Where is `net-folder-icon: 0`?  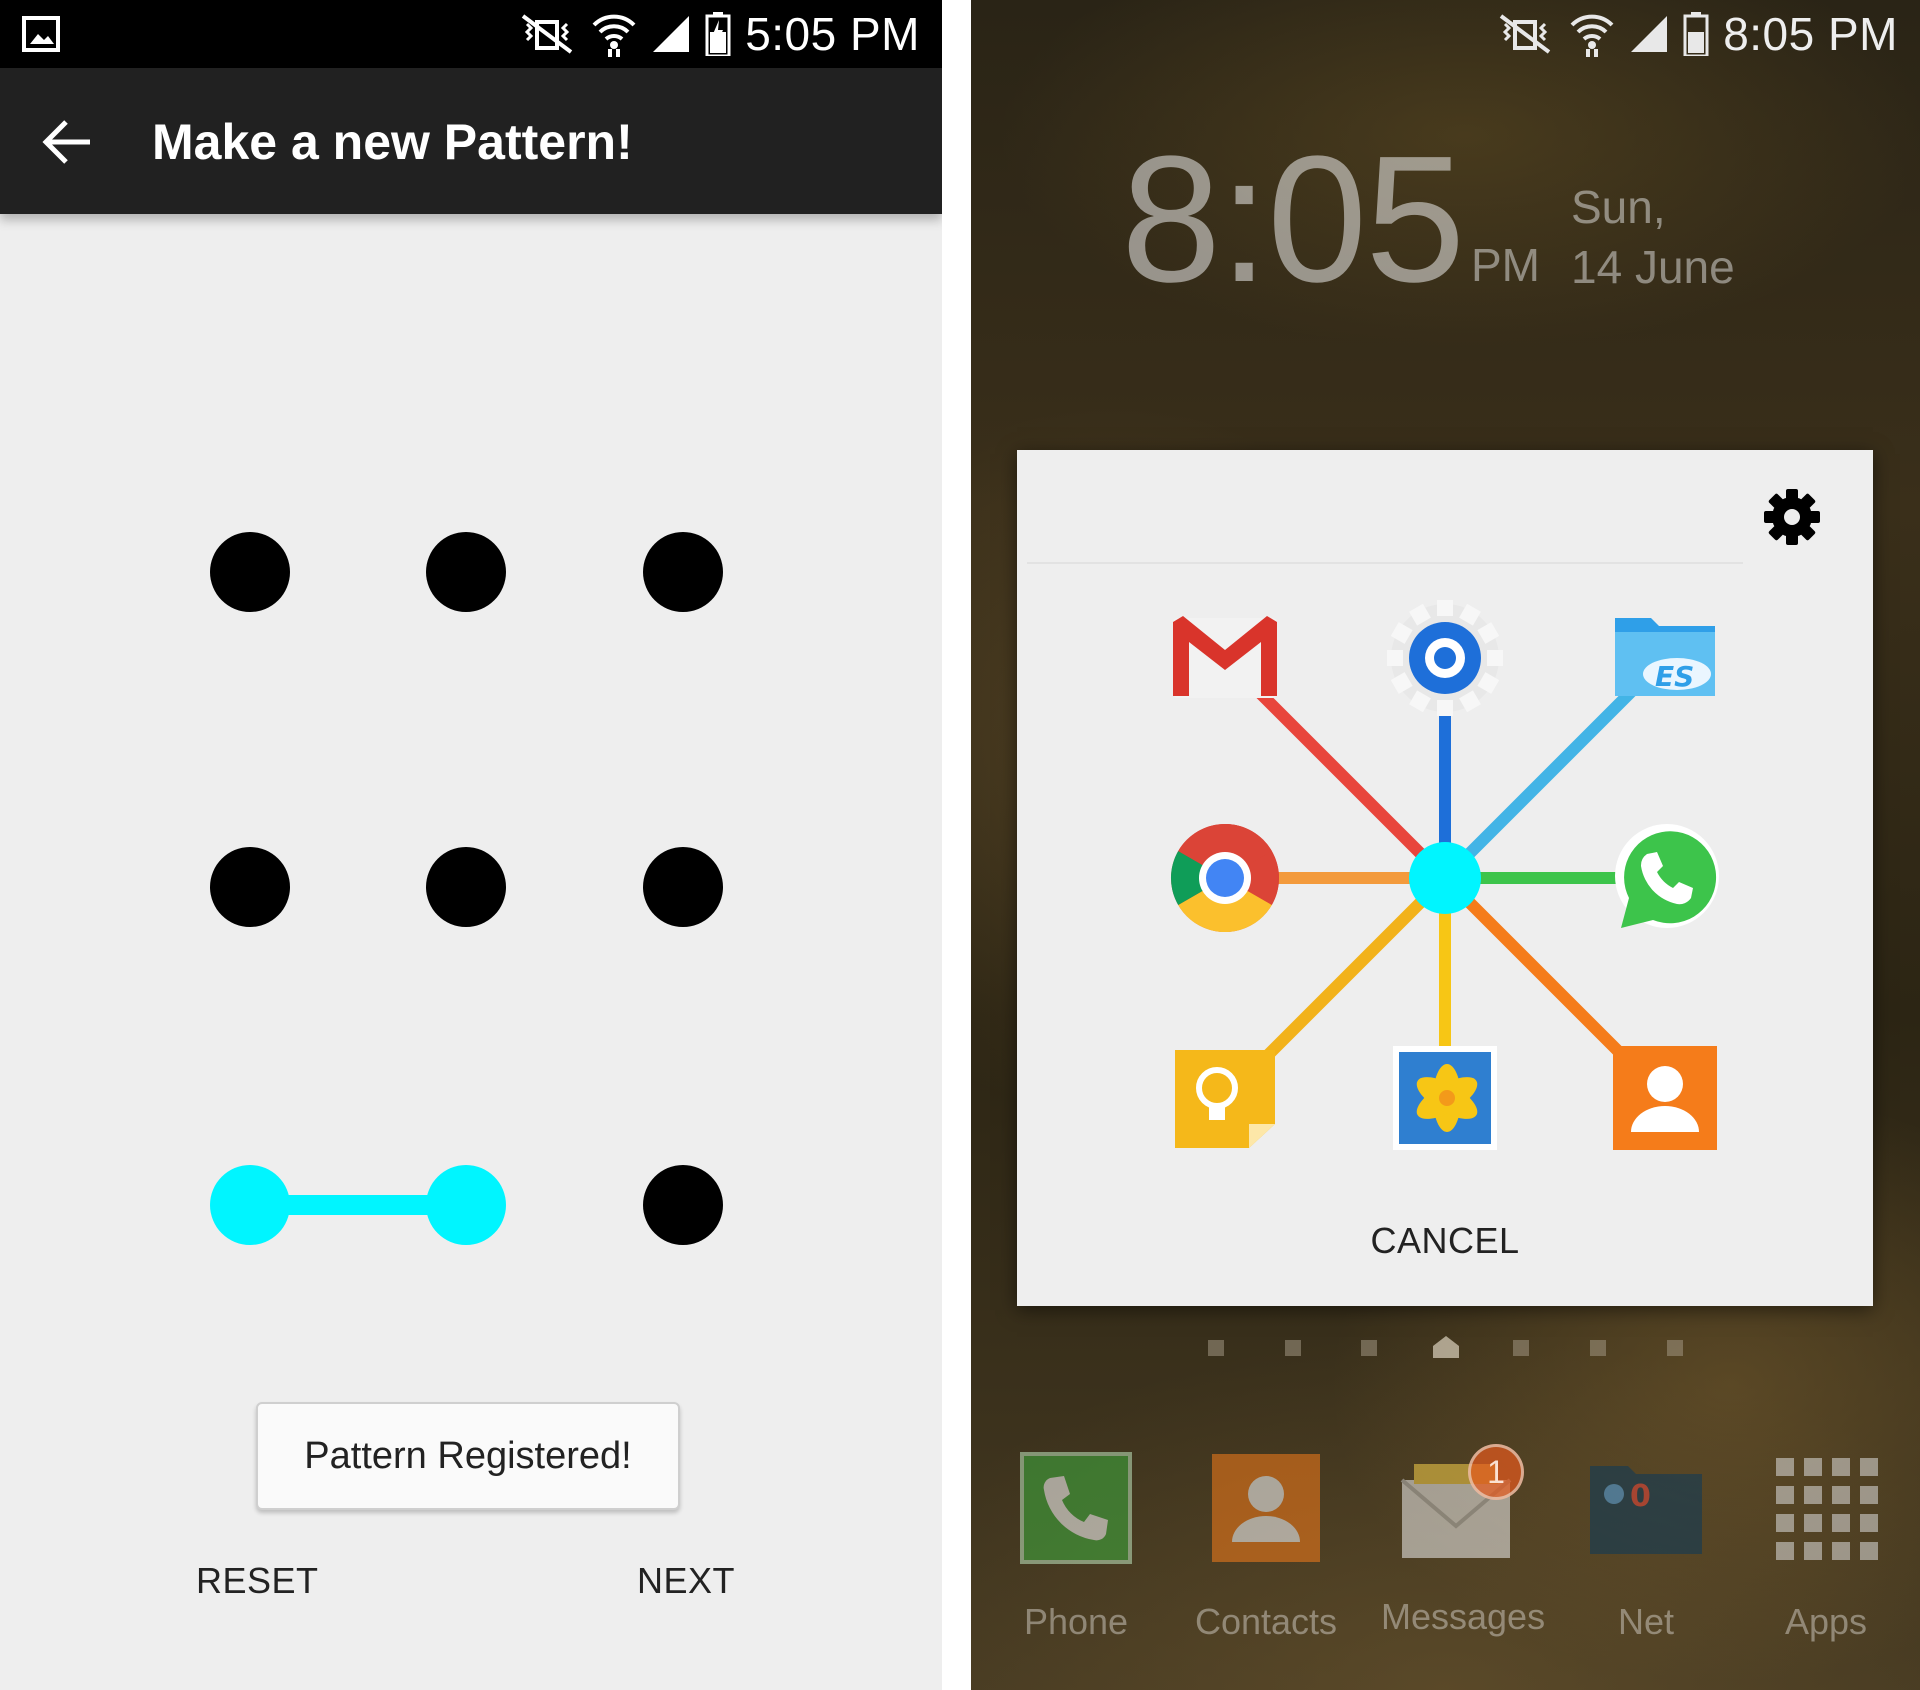
net-folder-icon: 0 is located at coordinates (1646, 1510).